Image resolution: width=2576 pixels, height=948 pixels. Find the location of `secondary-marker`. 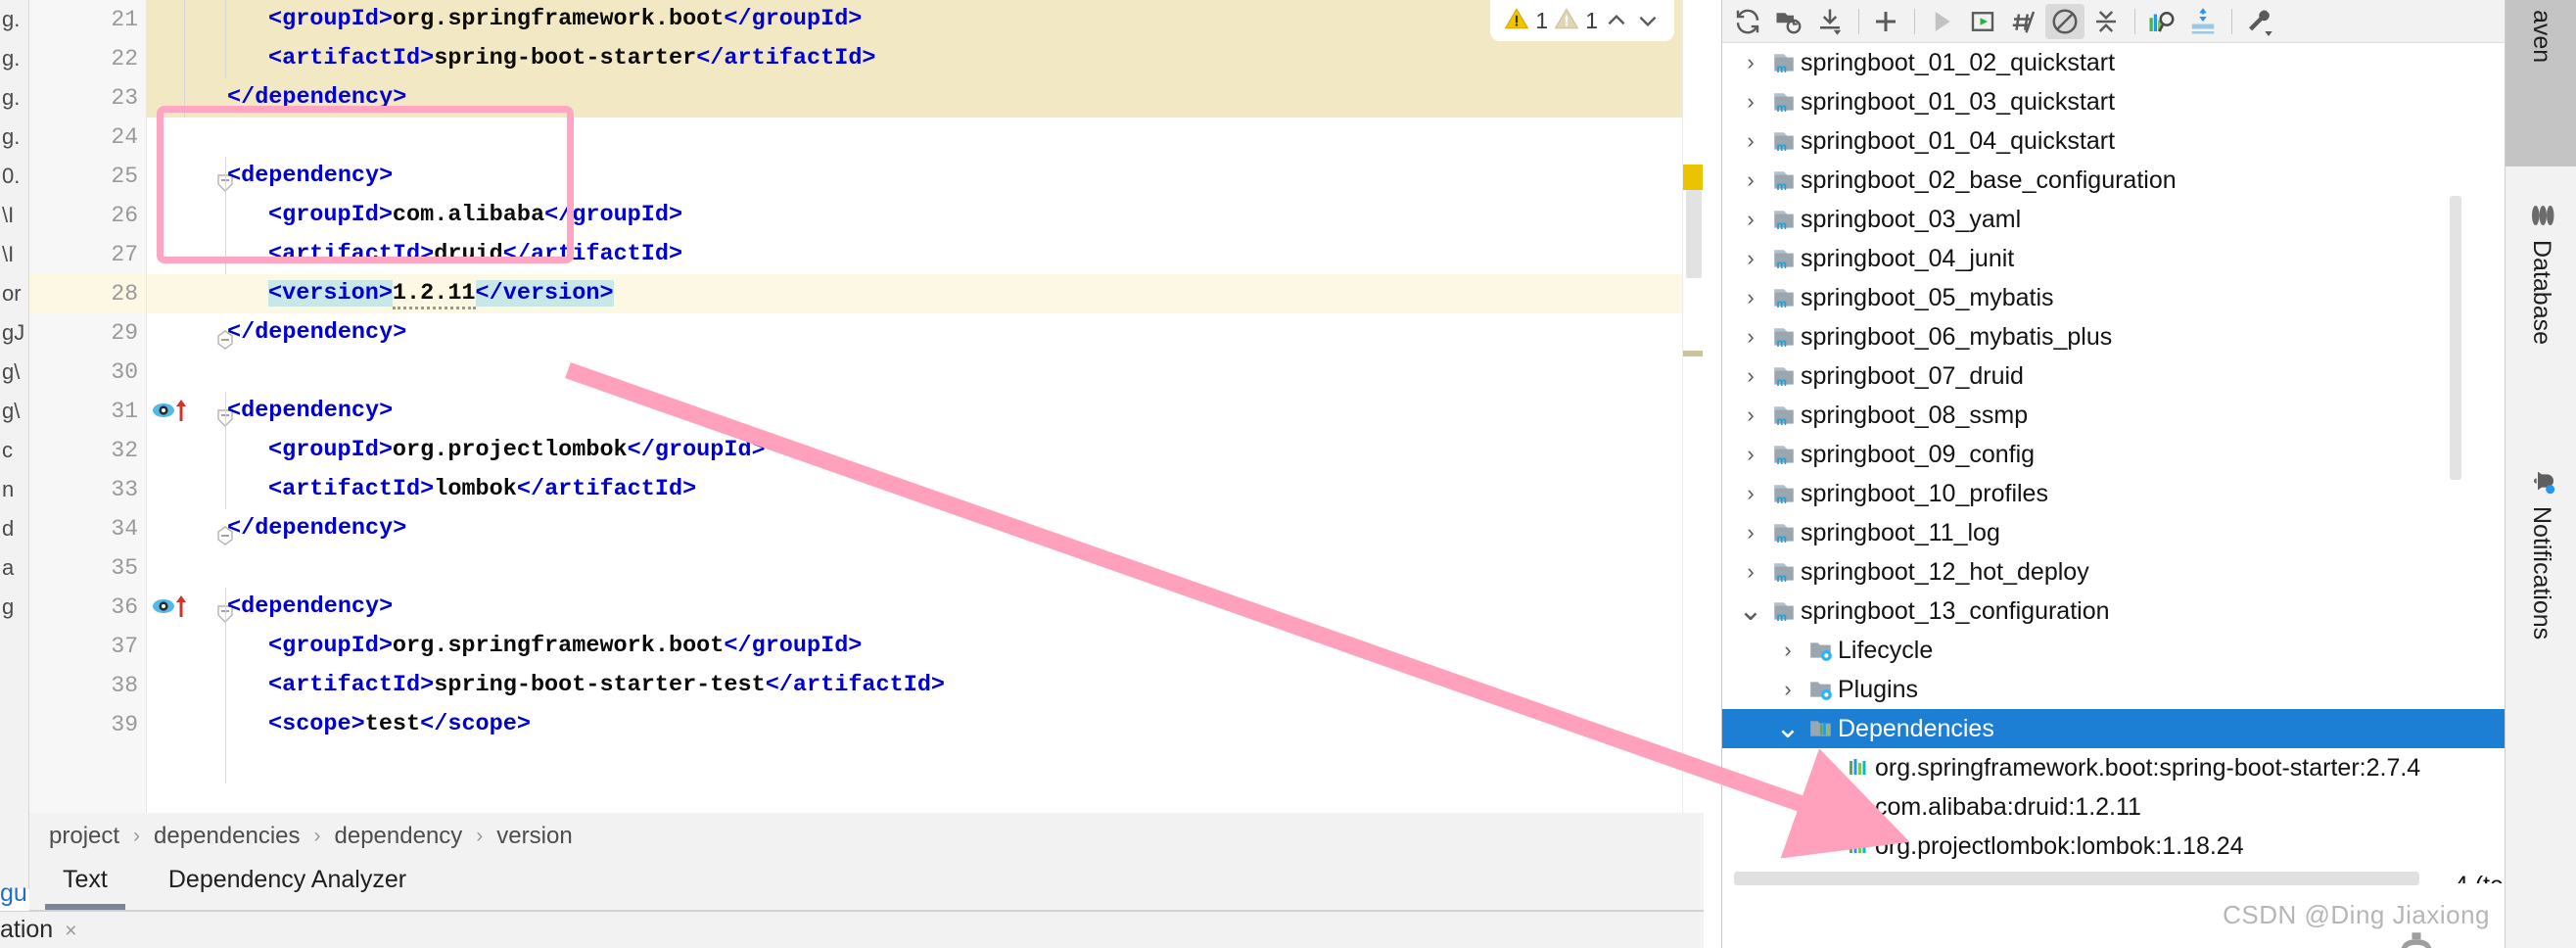

secondary-marker is located at coordinates (1693, 353).